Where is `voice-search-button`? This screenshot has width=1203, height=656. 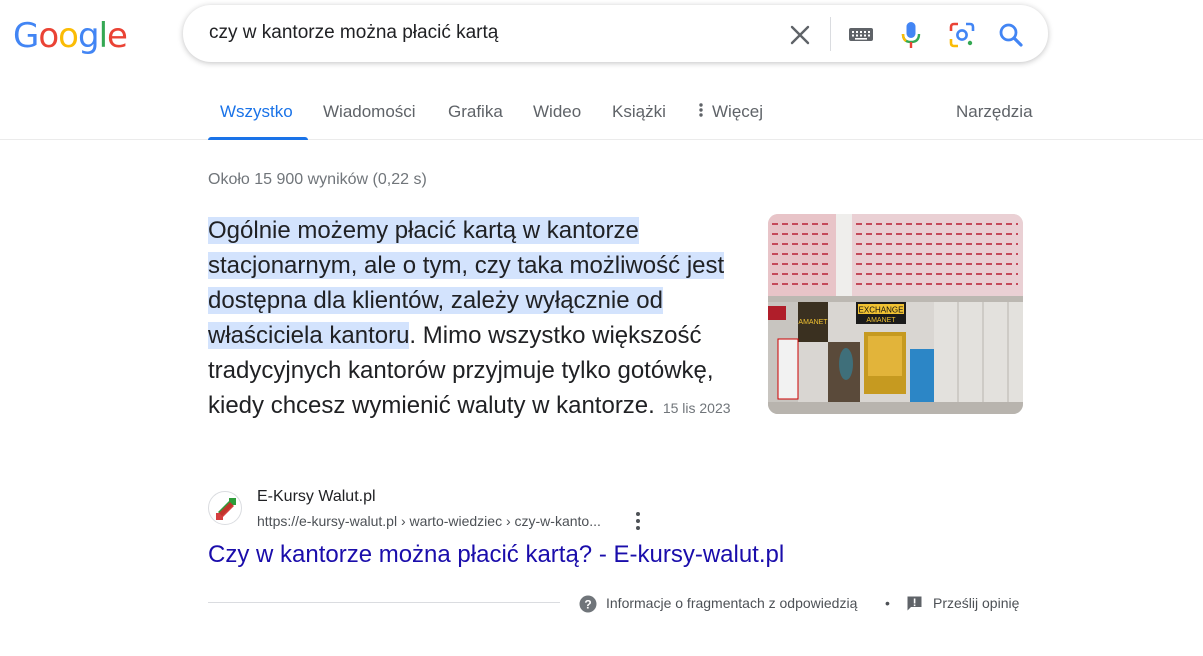
voice-search-button is located at coordinates (911, 35).